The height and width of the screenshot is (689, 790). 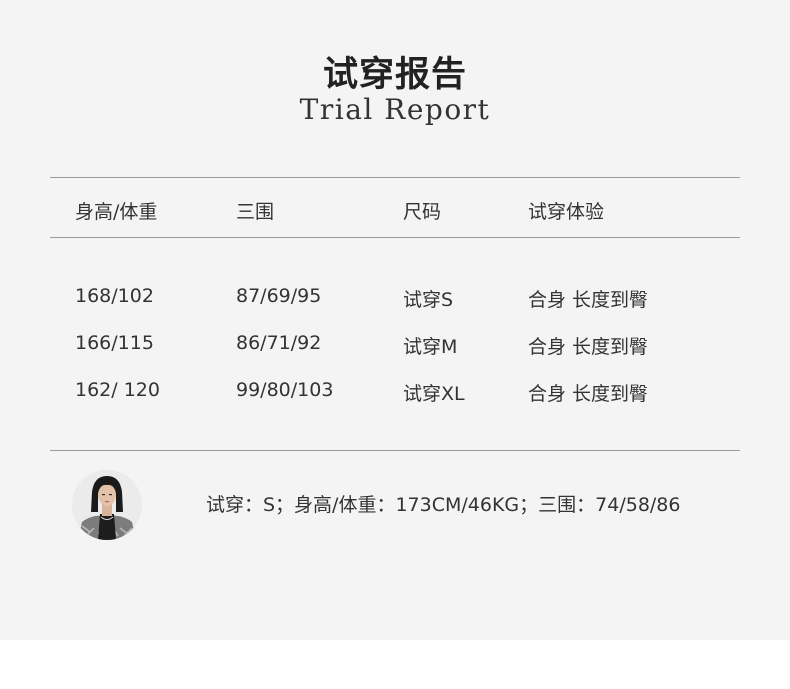 What do you see at coordinates (114, 343) in the screenshot?
I see `cell-height-weight: 166/115` at bounding box center [114, 343].